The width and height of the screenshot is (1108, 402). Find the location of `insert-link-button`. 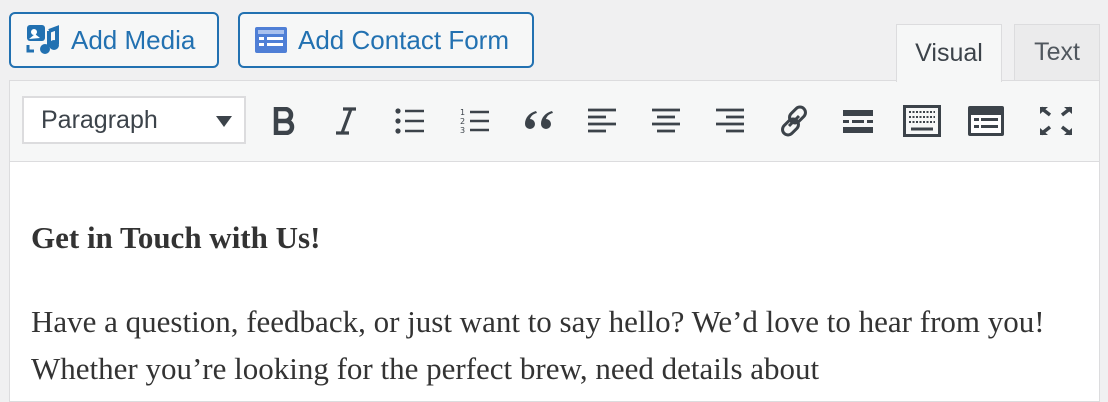

insert-link-button is located at coordinates (794, 121).